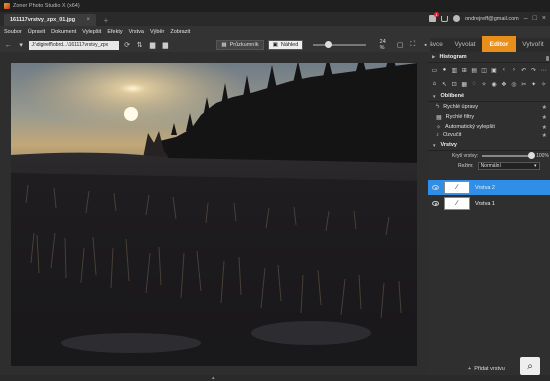 The image size is (550, 381). Describe the element at coordinates (523, 84) in the screenshot. I see `tool-icon: ✂` at that location.